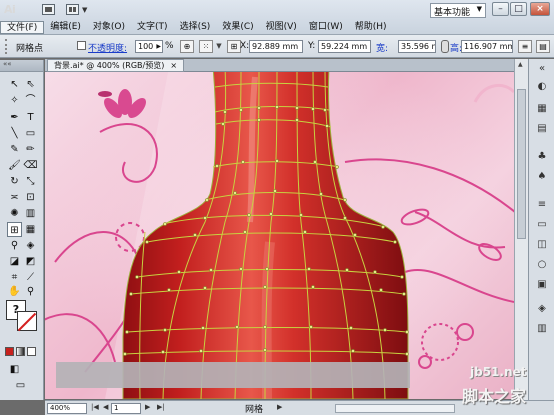  Describe the element at coordinates (543, 46) in the screenshot. I see `options-icon: ▤` at that location.